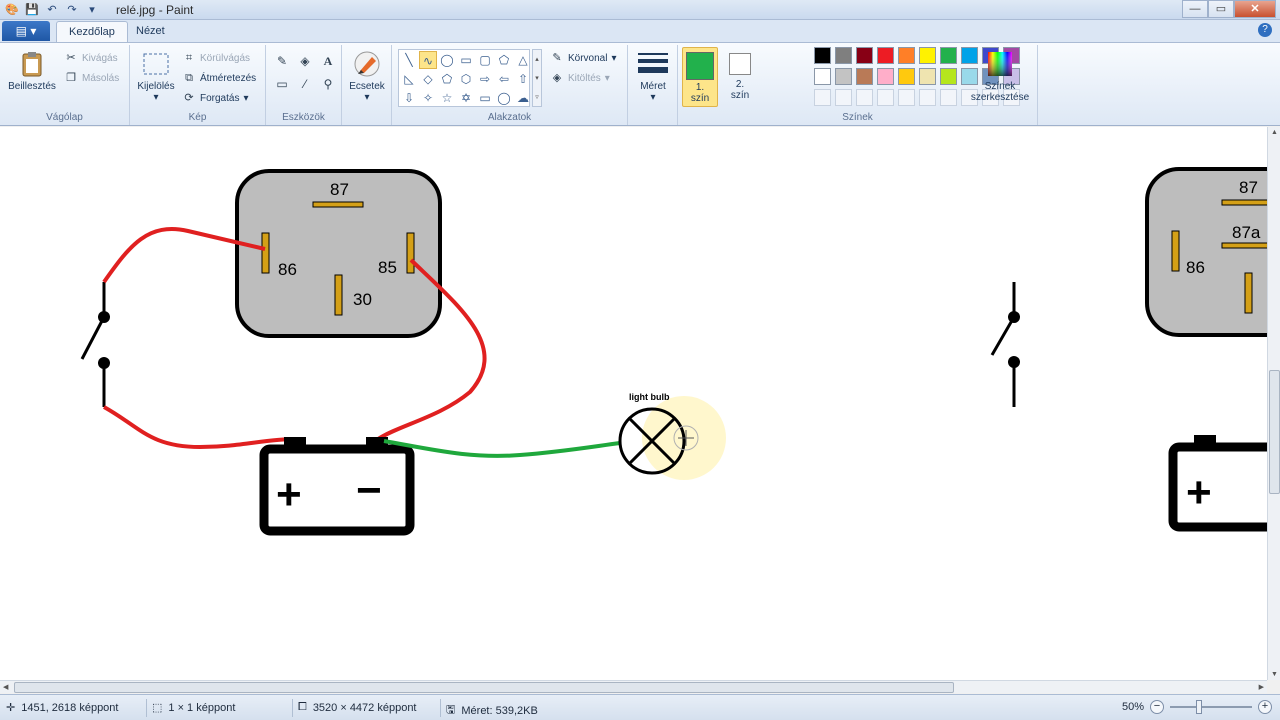 The image size is (1280, 720). I want to click on fill-button: ◈ Kitöltés ▾, so click(580, 78).